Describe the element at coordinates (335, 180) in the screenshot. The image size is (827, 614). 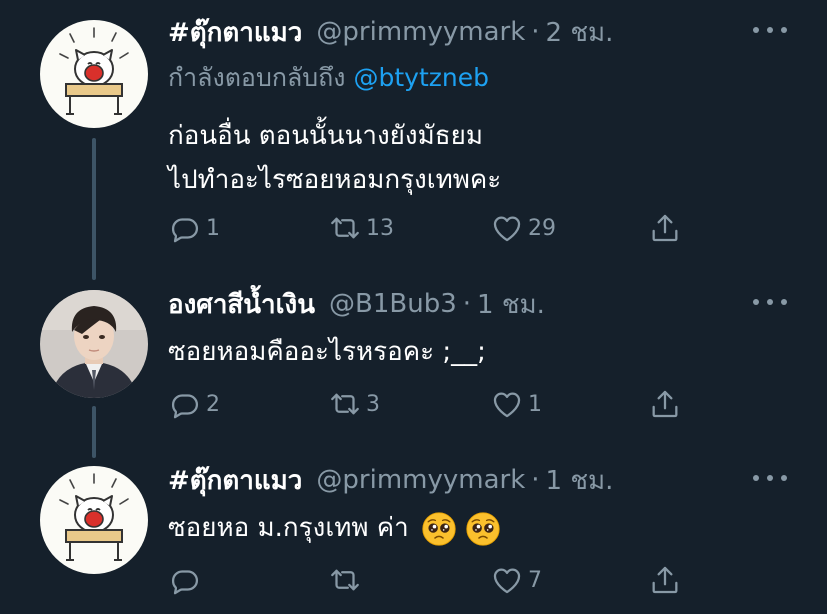
I see `tweet-text-line: ไปทำอะไรซอยหอมกรุงเทพคะ` at that location.